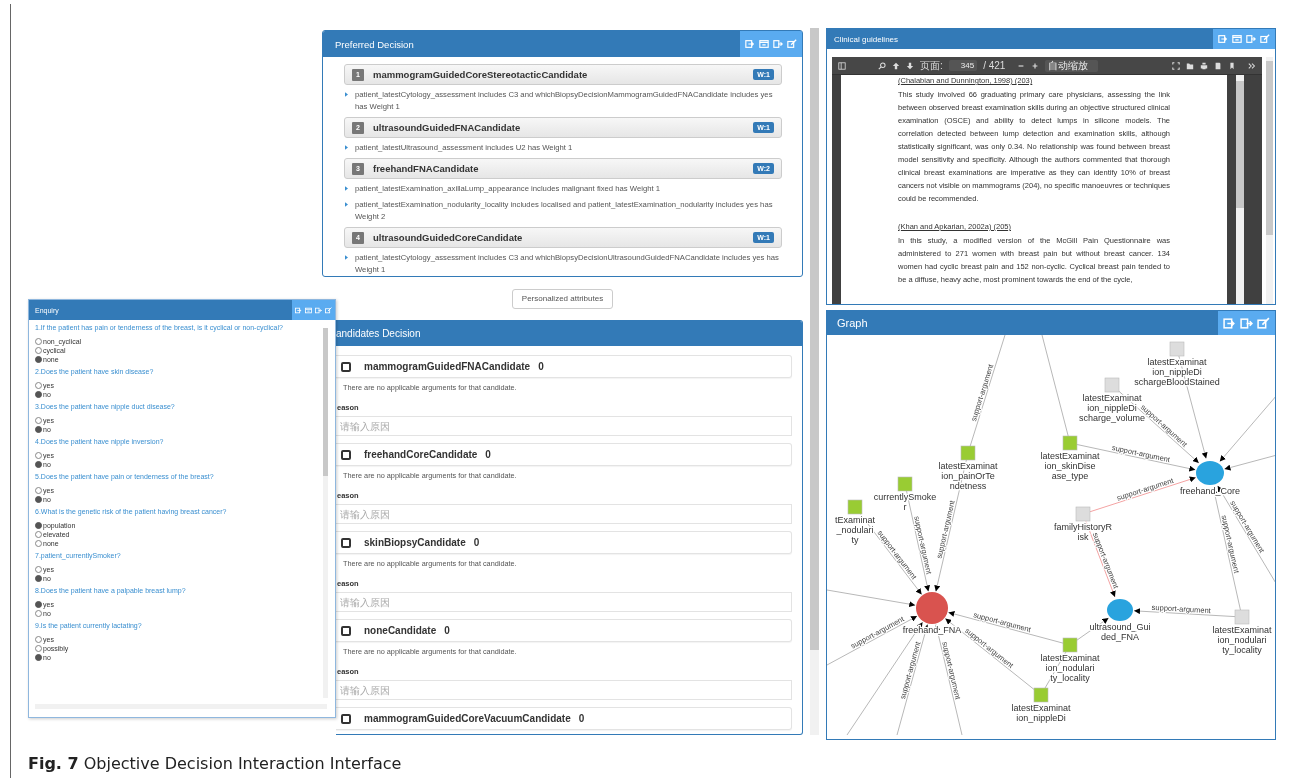  What do you see at coordinates (866, 39) in the screenshot?
I see `panel-title: Clinical guidelines` at bounding box center [866, 39].